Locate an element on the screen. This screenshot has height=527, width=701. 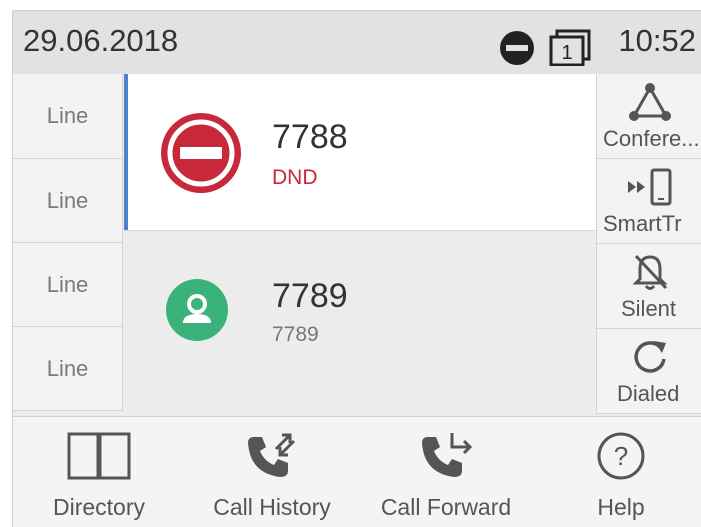
line-keys: Line Line Line Line is located at coordinates (68, 242).